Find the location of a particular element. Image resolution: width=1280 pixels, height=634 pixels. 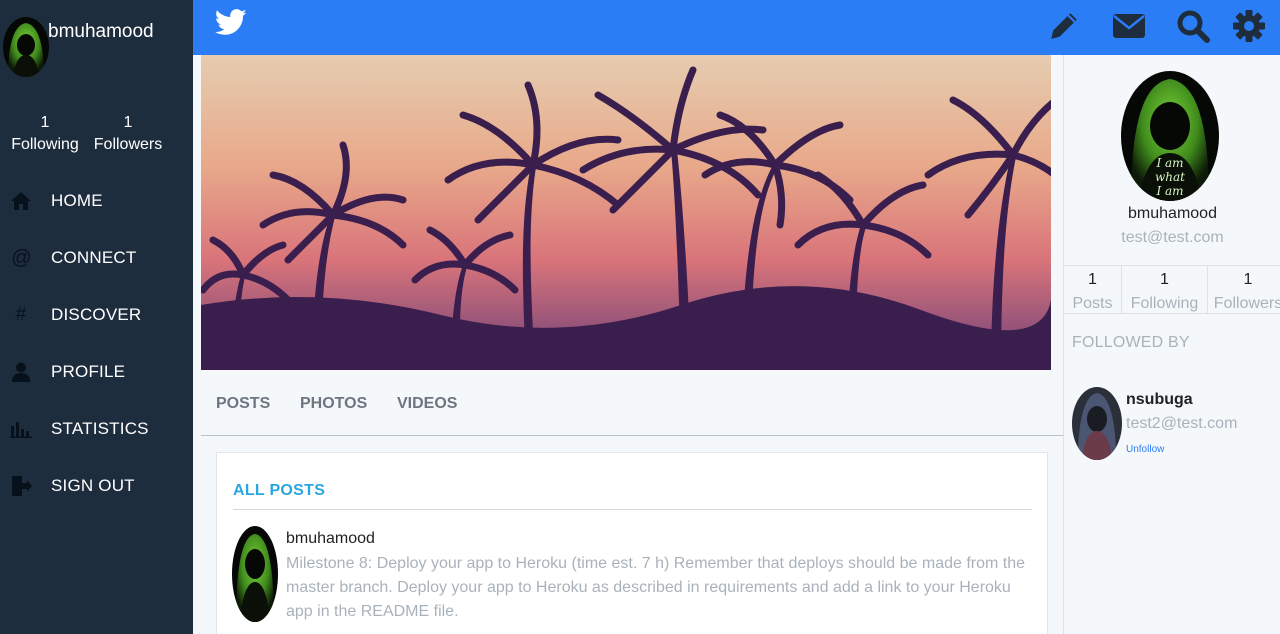

nav-item-statistics: STATISTICS is located at coordinates (96, 429).